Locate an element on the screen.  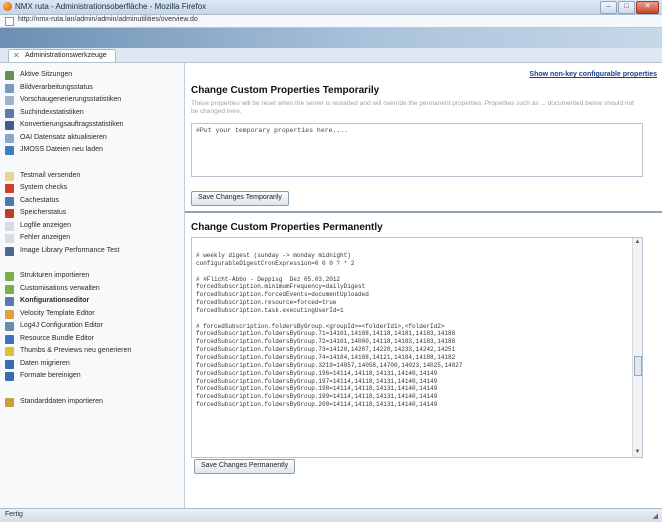
status-bar: Fertig ◢ is located at coordinates (331, 515).